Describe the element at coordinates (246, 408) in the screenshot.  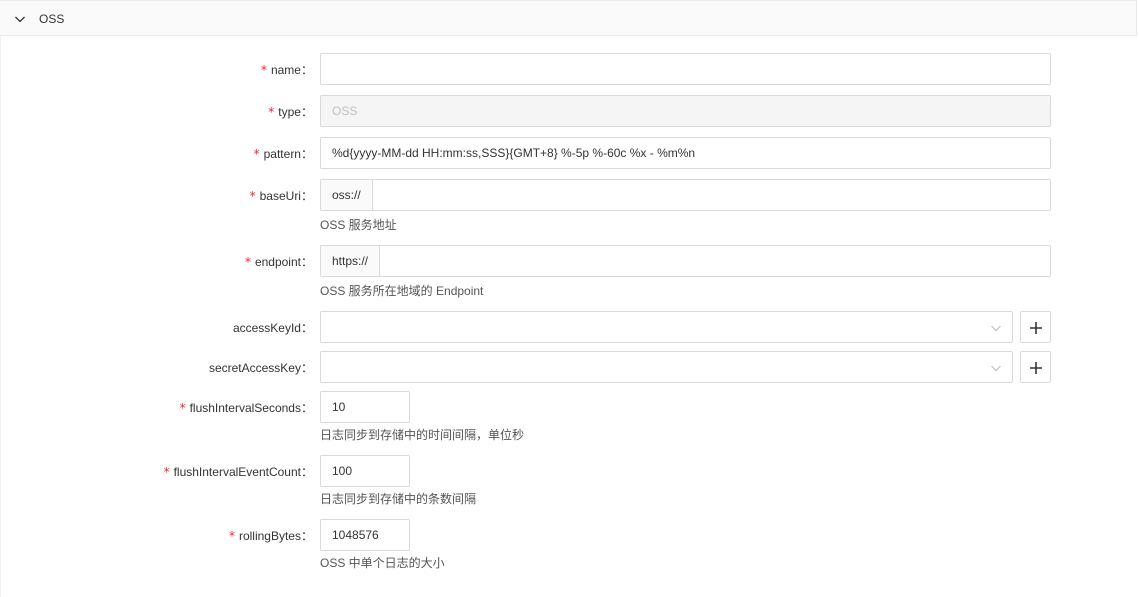
I see `flushIntervalSeconds-label: * flushIntervalSeconds：` at that location.